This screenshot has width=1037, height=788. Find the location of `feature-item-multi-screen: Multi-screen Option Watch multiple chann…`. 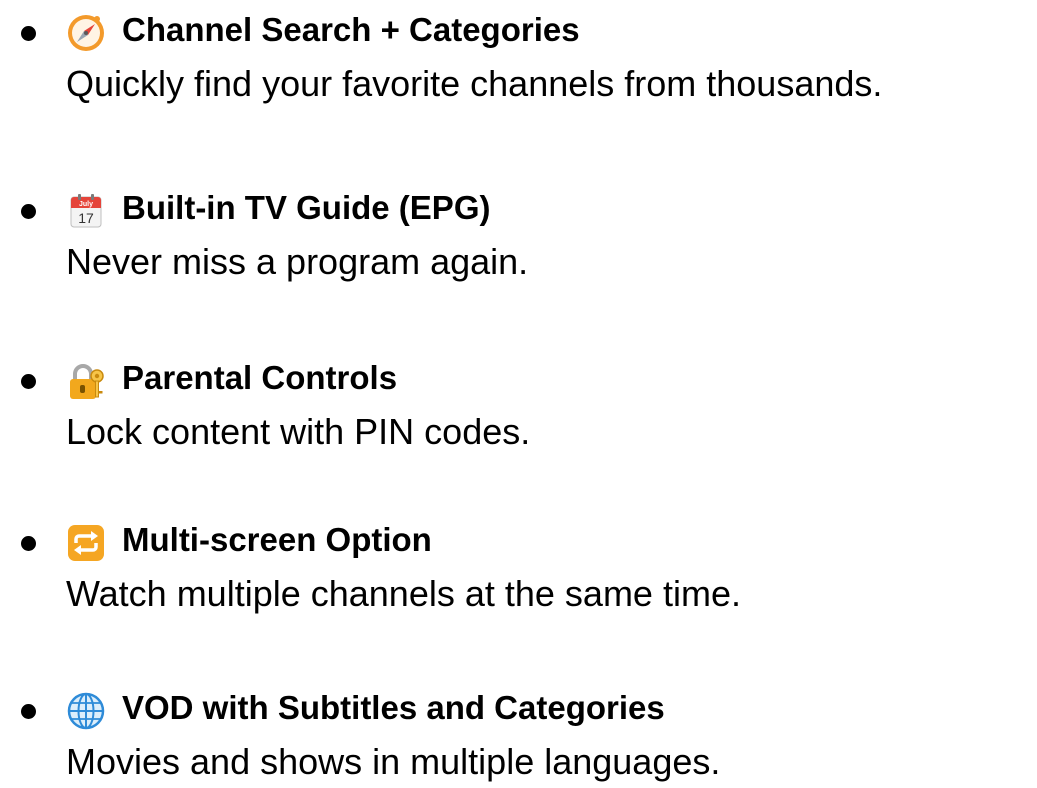

feature-item-multi-screen: Multi-screen Option Watch multiple chann… is located at coordinates (518, 565).